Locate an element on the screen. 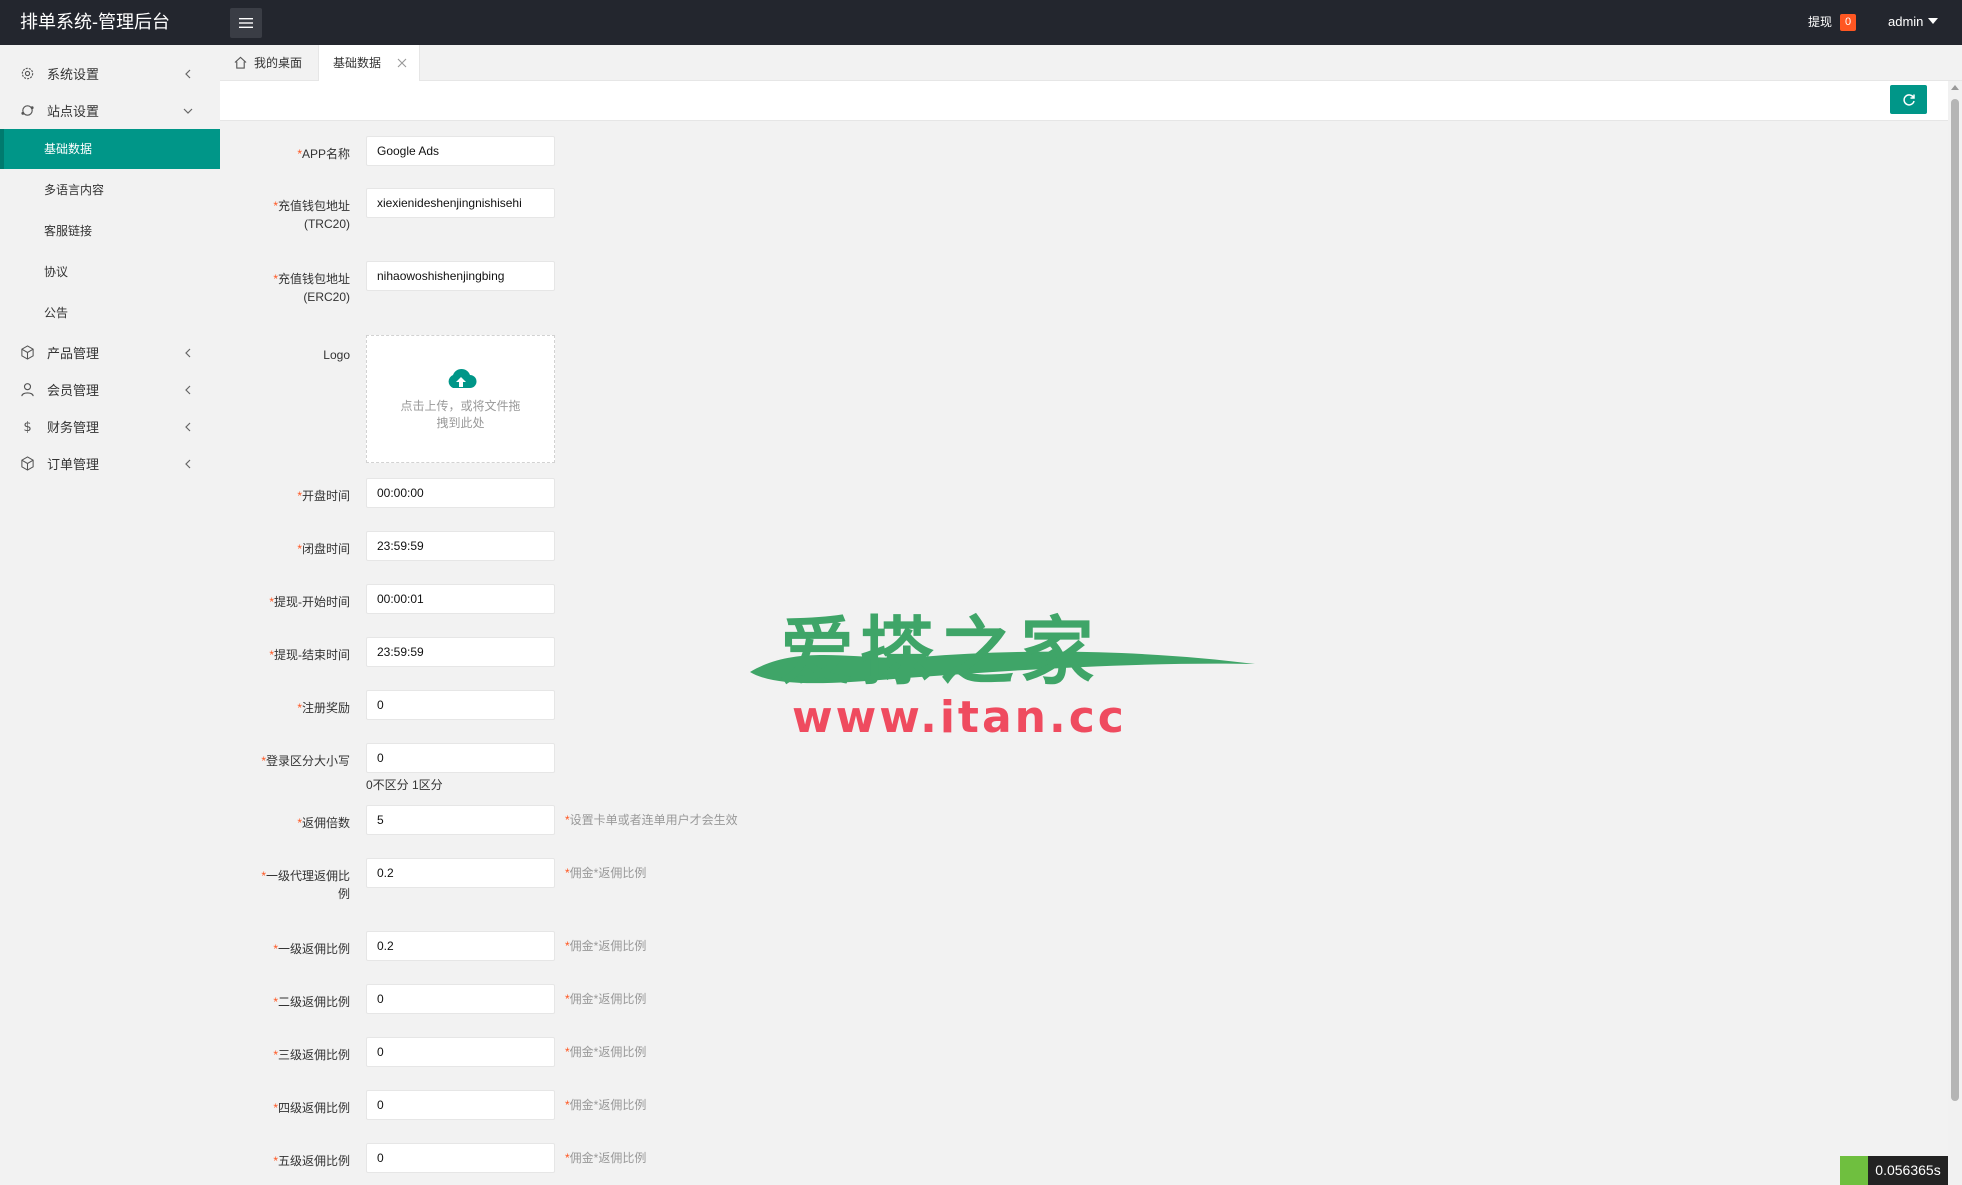 The width and height of the screenshot is (1962, 1185). sidebar-item-system-settings: 系统设置 is located at coordinates (110, 73).